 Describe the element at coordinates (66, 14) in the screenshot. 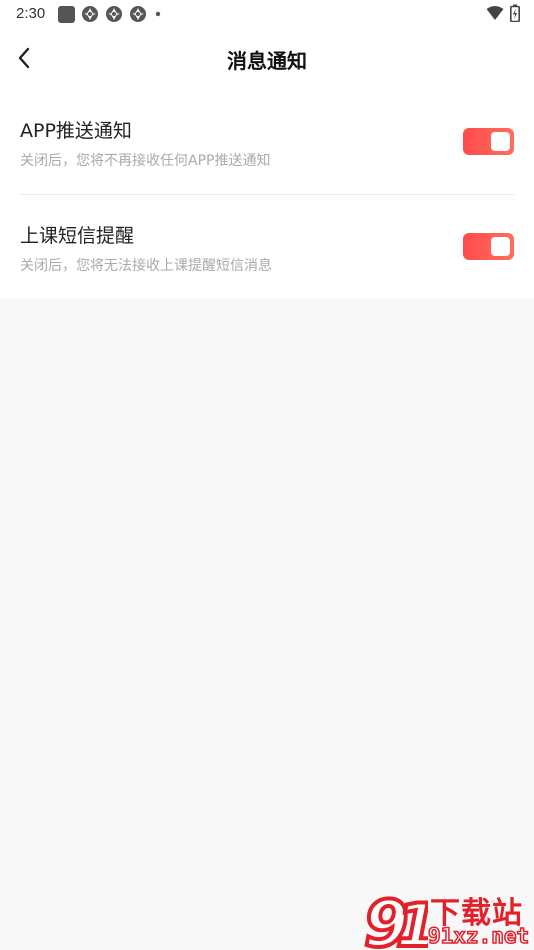

I see `app-notification-icon` at that location.